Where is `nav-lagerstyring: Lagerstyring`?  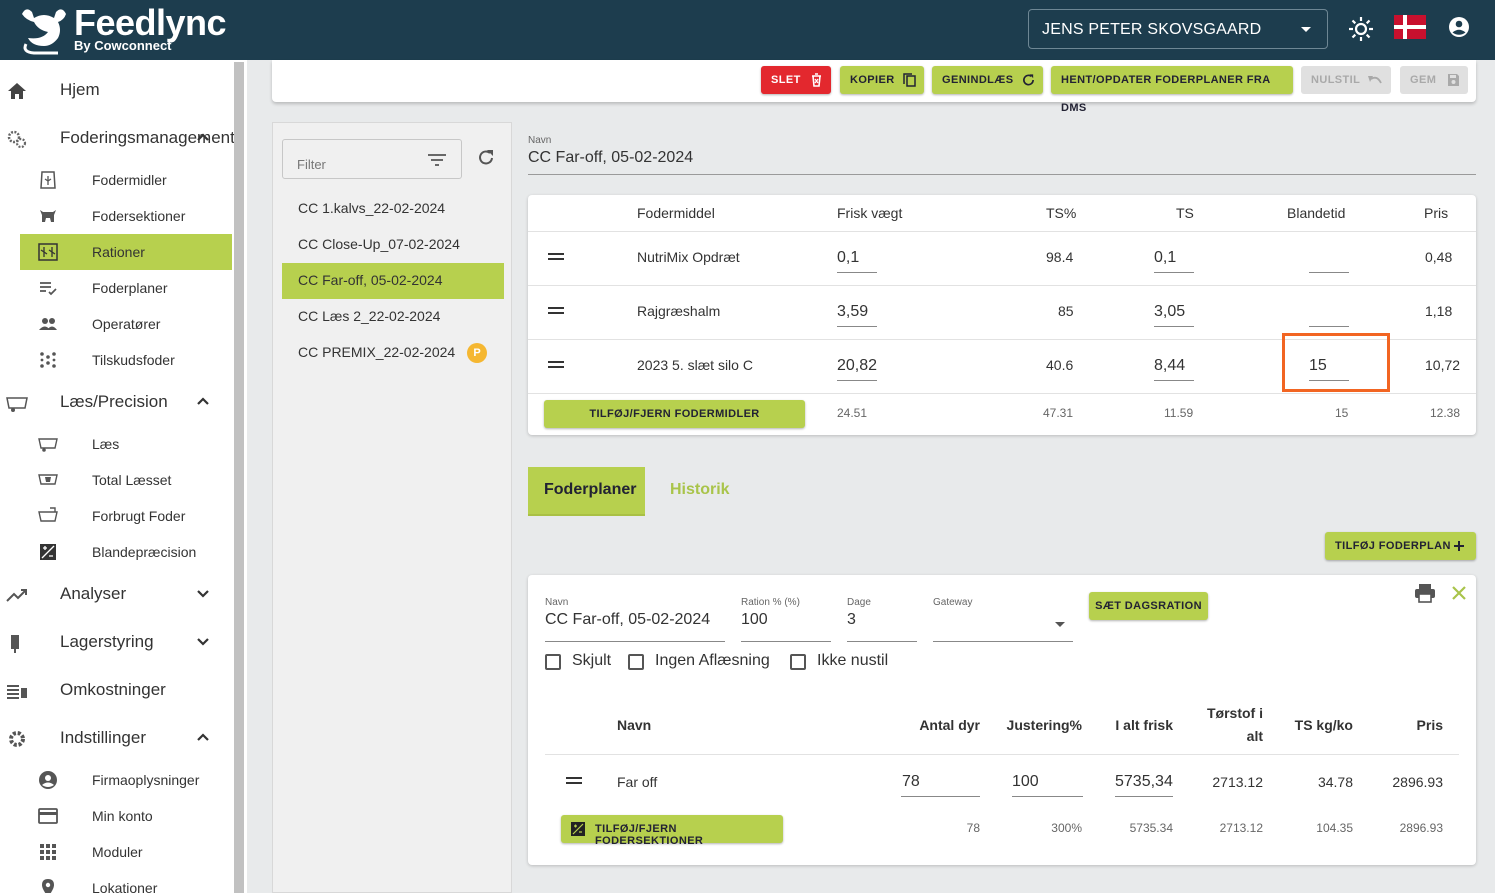
nav-lagerstyring: Lagerstyring is located at coordinates (117, 642).